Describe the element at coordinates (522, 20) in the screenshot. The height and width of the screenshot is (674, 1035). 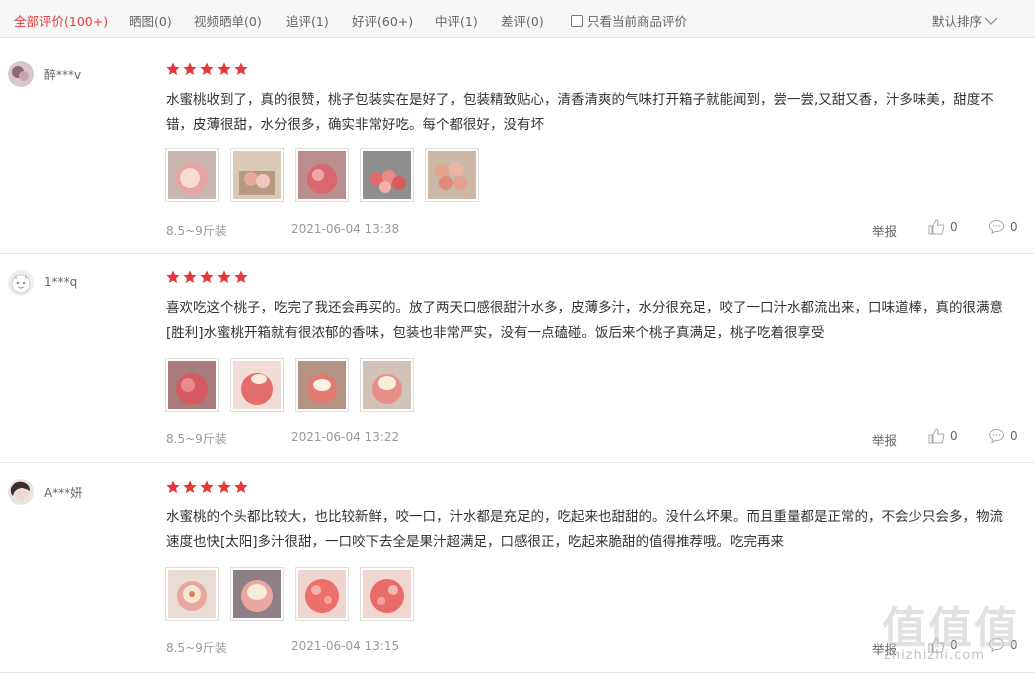
I see `tab-negative: 差评(0)` at that location.